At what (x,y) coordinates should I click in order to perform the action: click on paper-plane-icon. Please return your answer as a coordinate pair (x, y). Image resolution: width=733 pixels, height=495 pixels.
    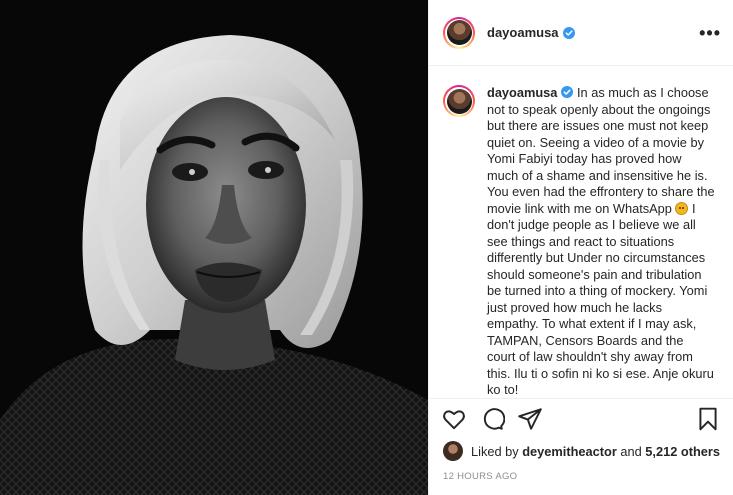
    Looking at the image, I should click on (530, 419).